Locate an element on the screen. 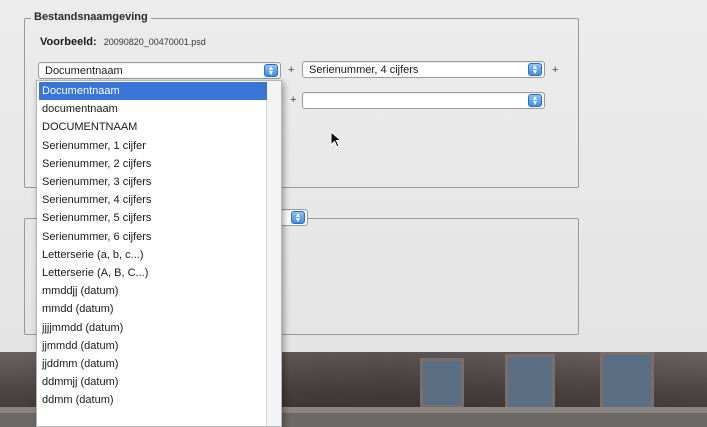  dropdown-option: ddmmjj (datum) is located at coordinates (153, 382).